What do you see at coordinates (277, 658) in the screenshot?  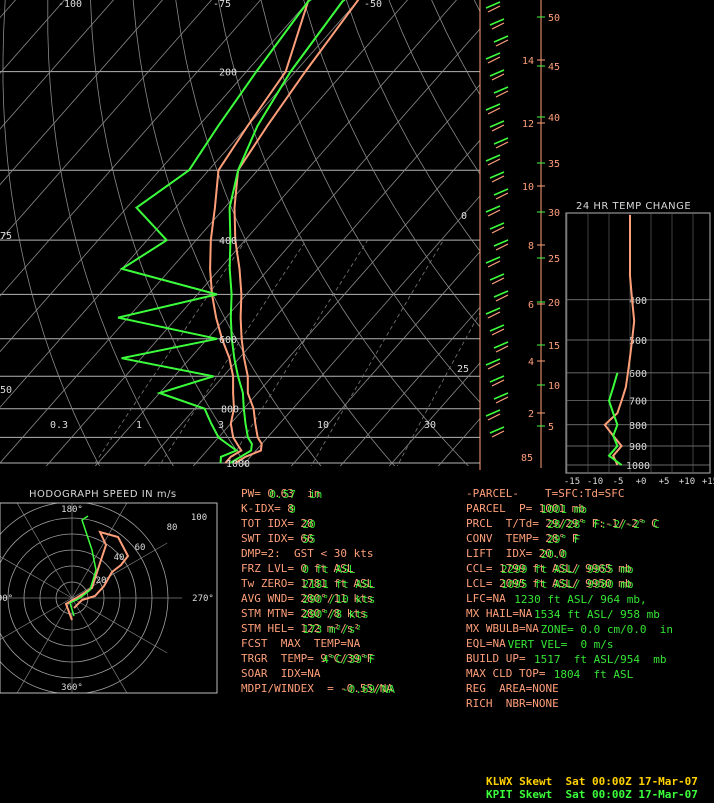 I see `left-index-label: TRGR TEMP=` at bounding box center [277, 658].